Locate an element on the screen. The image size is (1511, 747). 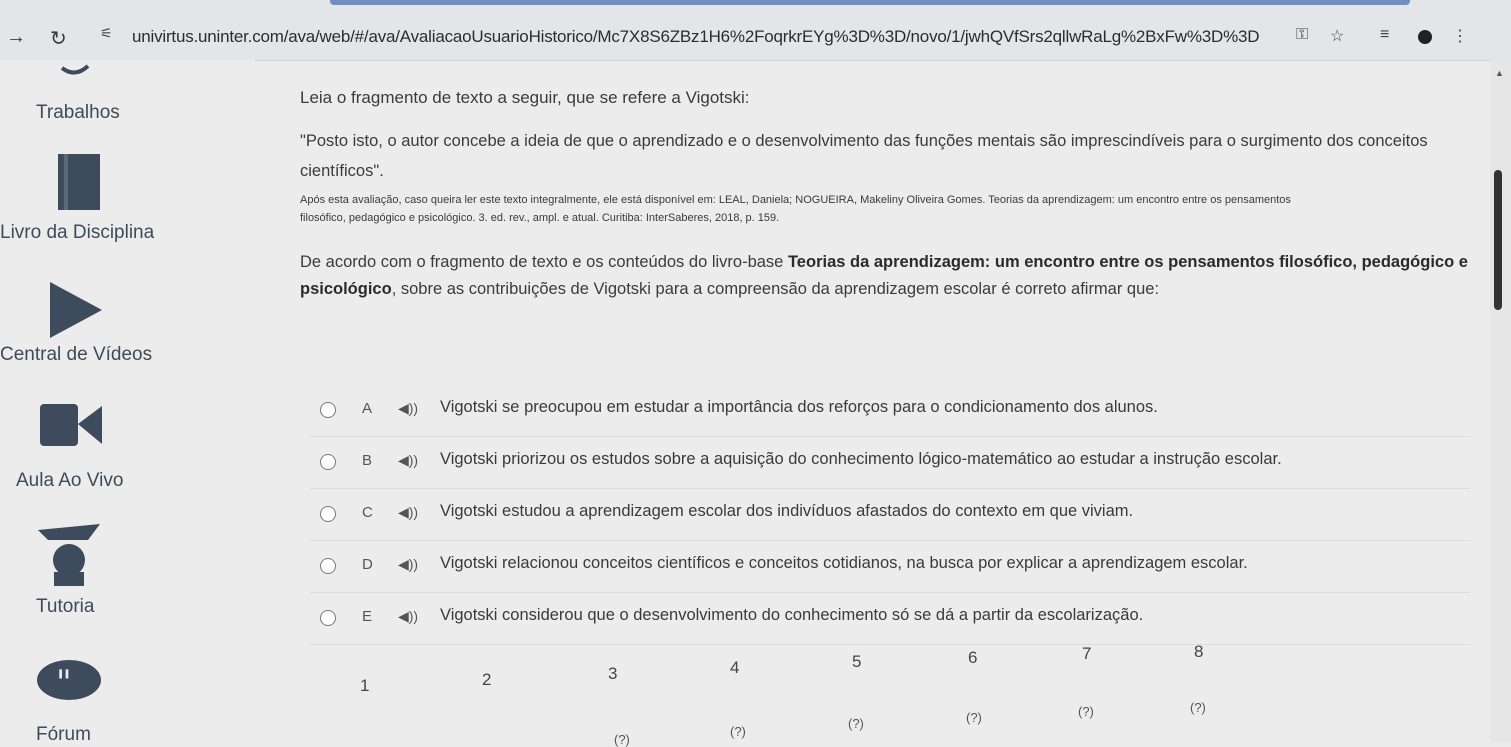
page-3-status: (?) is located at coordinates (622, 739).